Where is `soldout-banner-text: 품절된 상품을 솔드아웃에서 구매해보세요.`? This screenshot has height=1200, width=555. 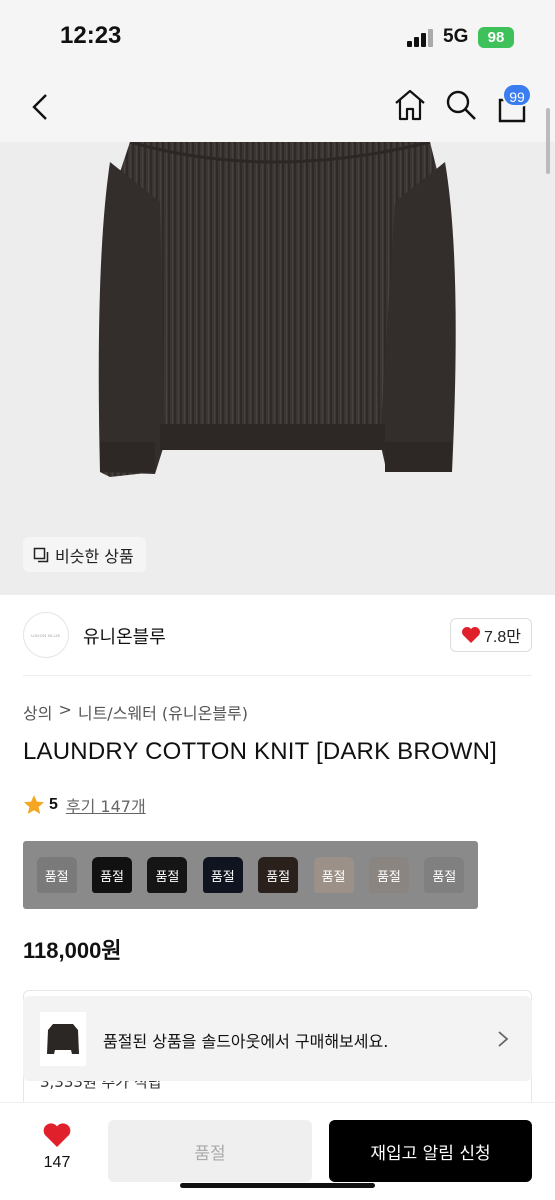 soldout-banner-text: 품절된 상품을 솔드아웃에서 구매해보세요. is located at coordinates (246, 1041).